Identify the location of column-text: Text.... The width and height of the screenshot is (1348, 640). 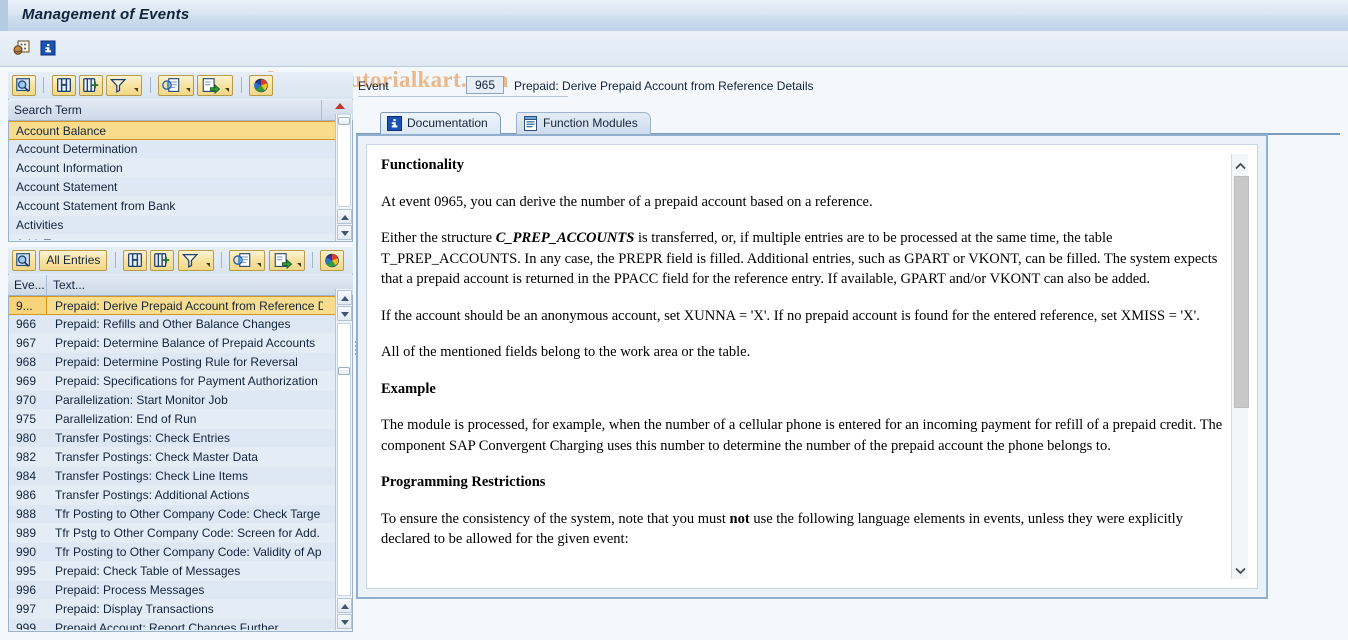
(184, 285).